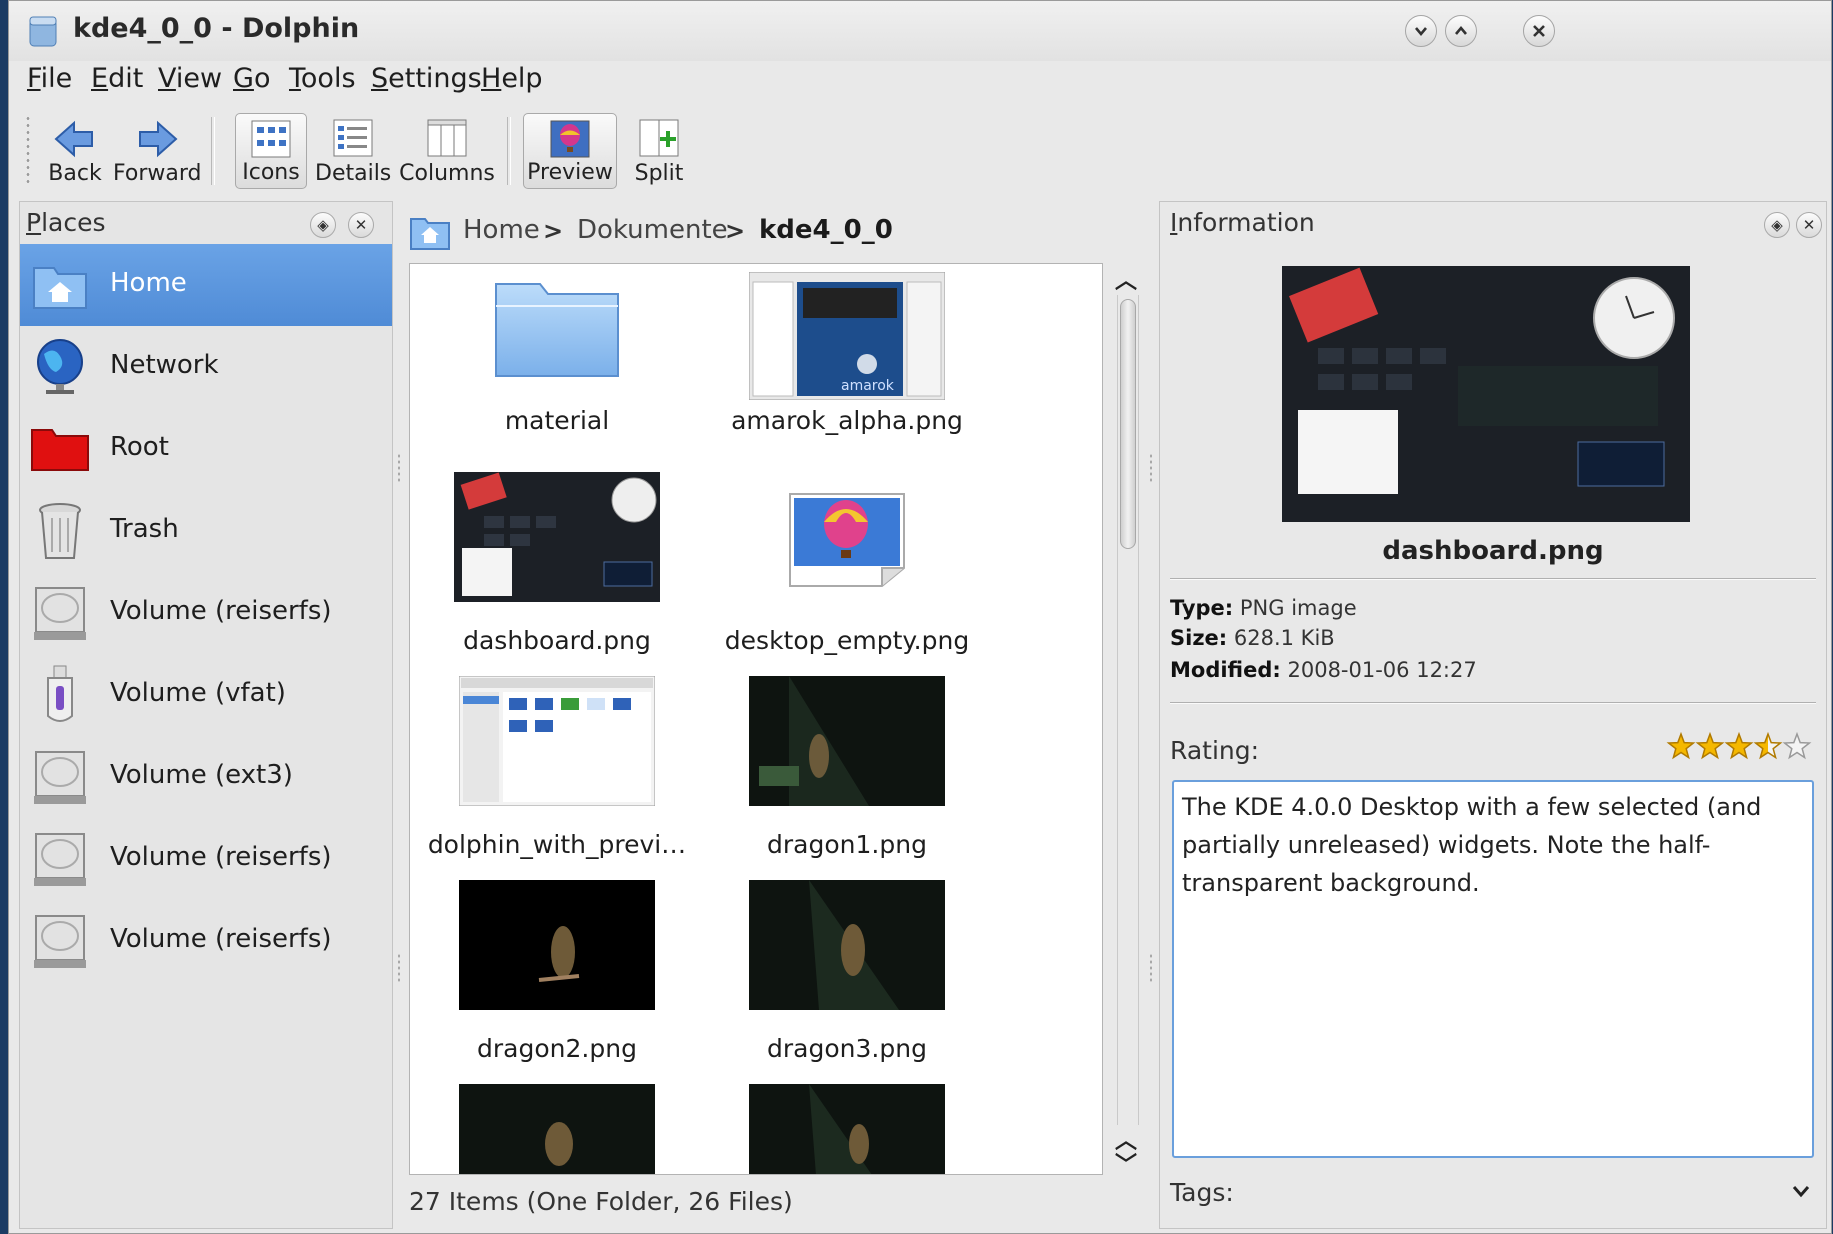  What do you see at coordinates (601, 1201) in the screenshot?
I see `status-bar-text: 27 Items (One Folder, 26 Files)` at bounding box center [601, 1201].